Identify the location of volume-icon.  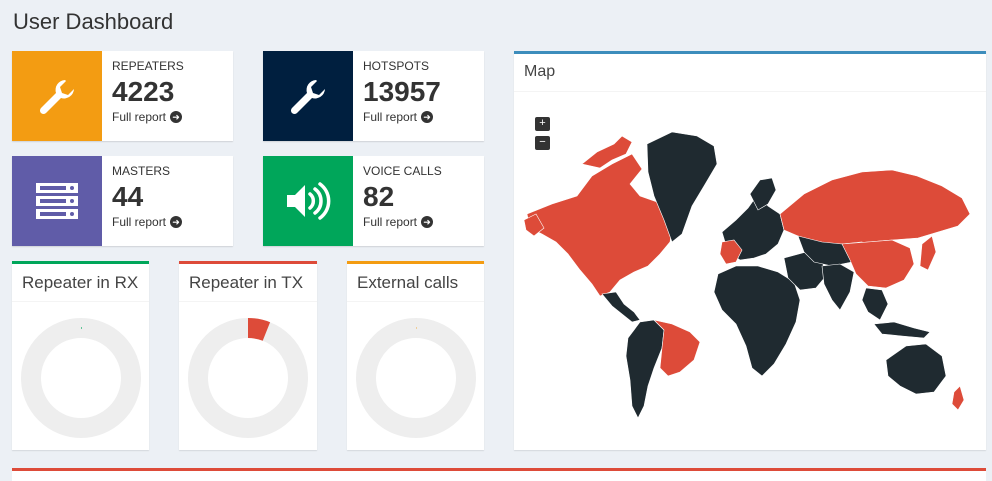
(309, 201).